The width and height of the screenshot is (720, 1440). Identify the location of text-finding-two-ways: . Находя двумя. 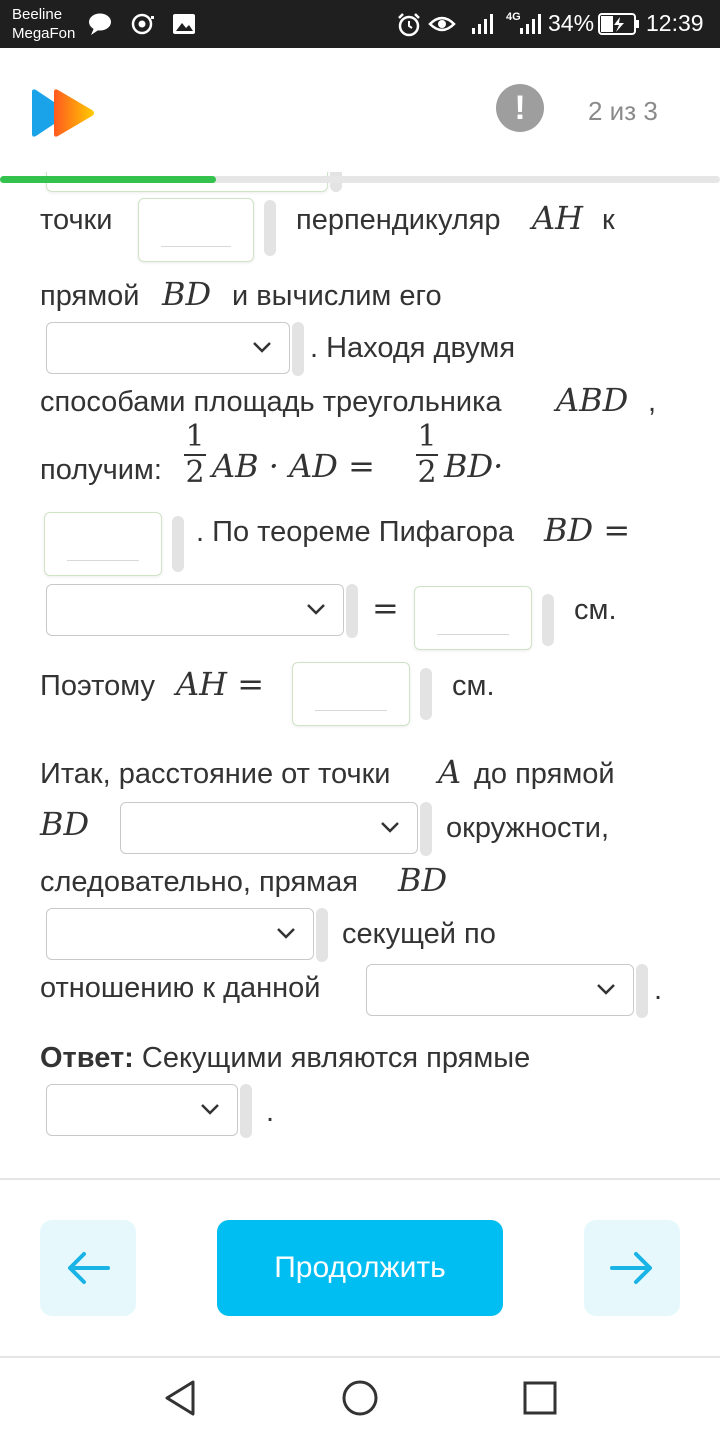
(413, 348).